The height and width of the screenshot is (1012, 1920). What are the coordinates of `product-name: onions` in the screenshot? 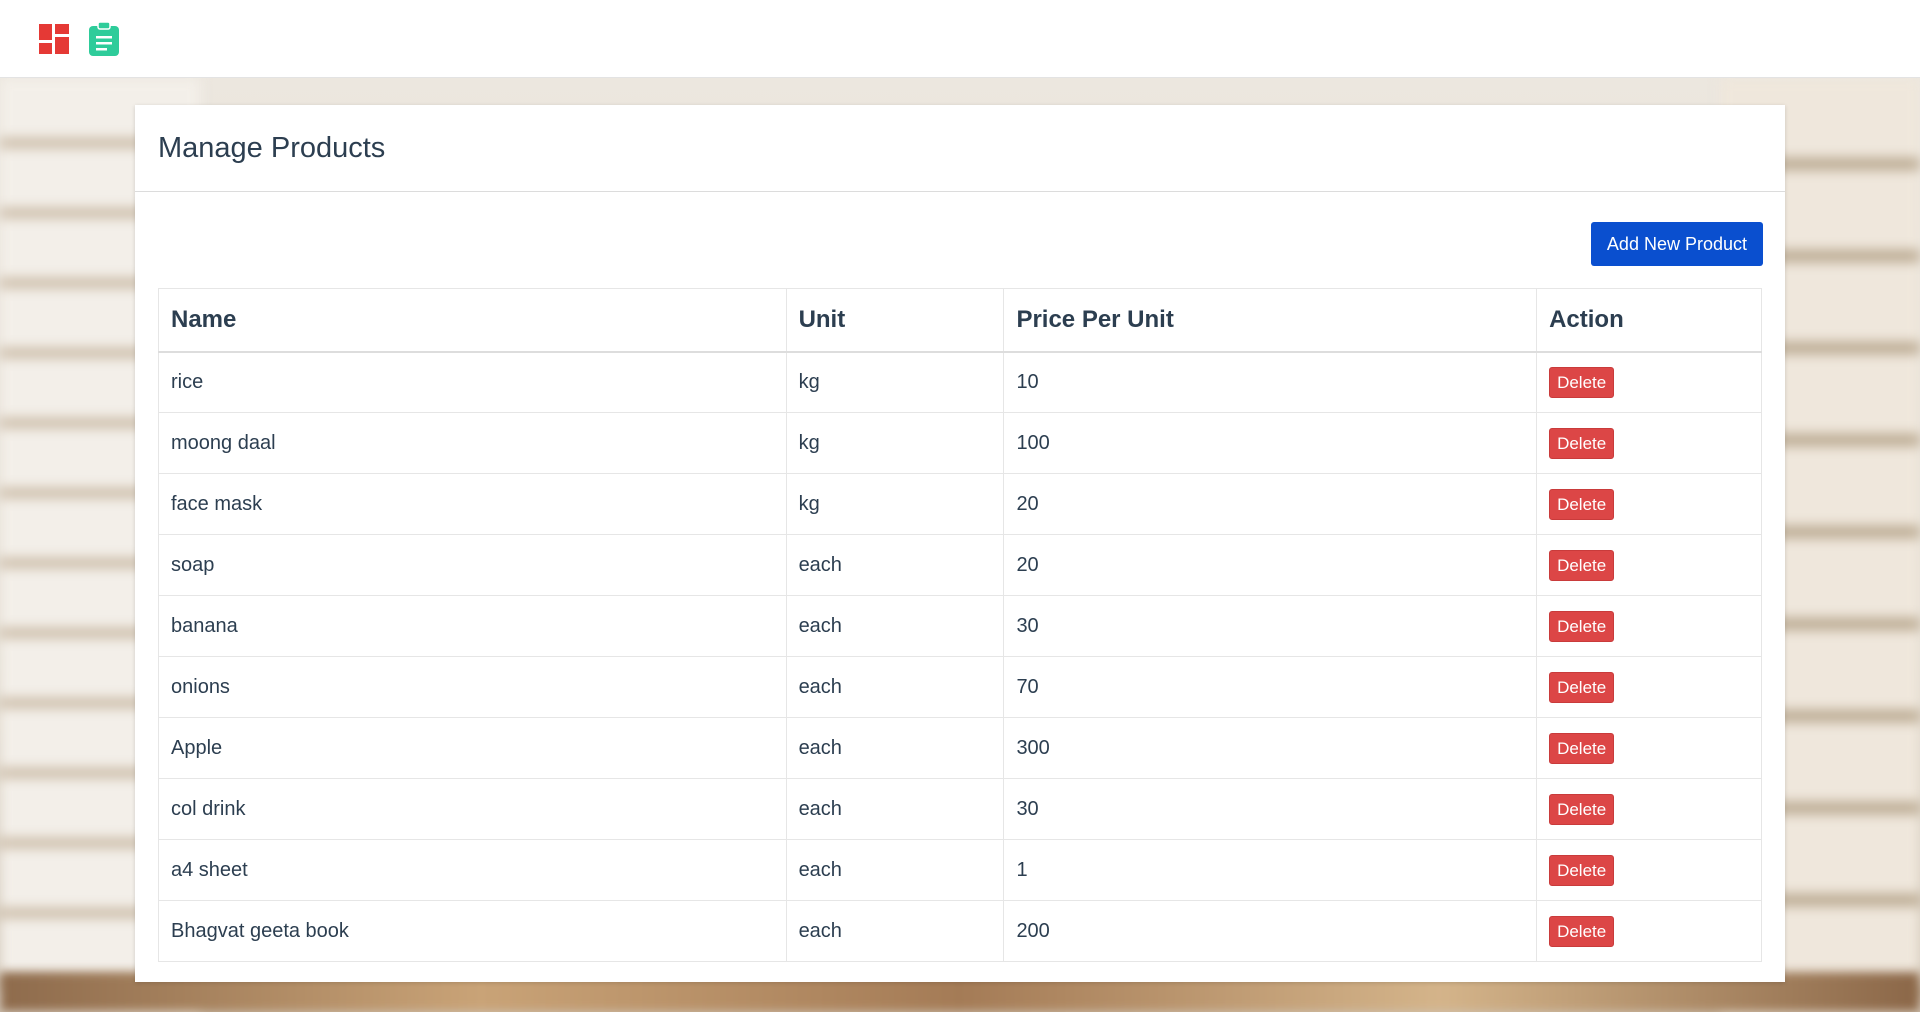 It's located at (472, 687).